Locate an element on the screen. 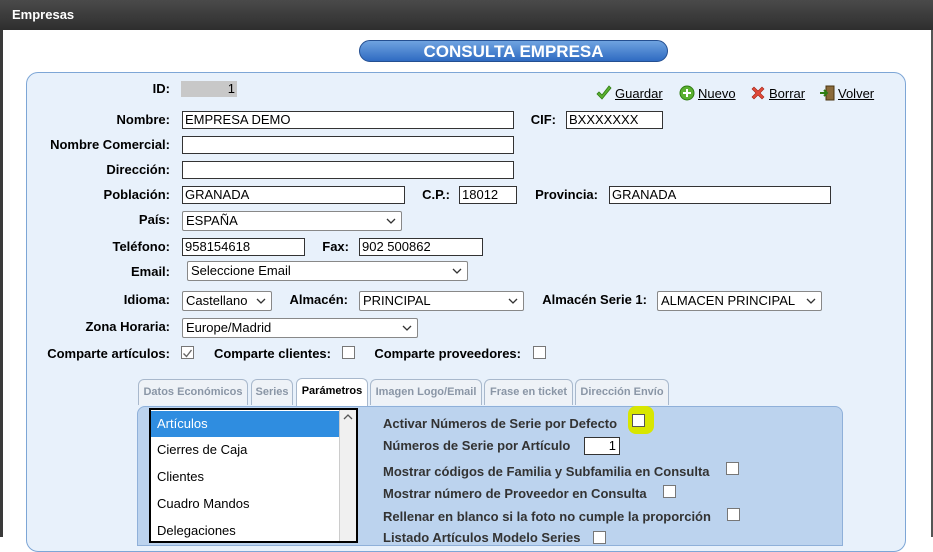 The height and width of the screenshot is (552, 933). exit-door-icon is located at coordinates (827, 93).